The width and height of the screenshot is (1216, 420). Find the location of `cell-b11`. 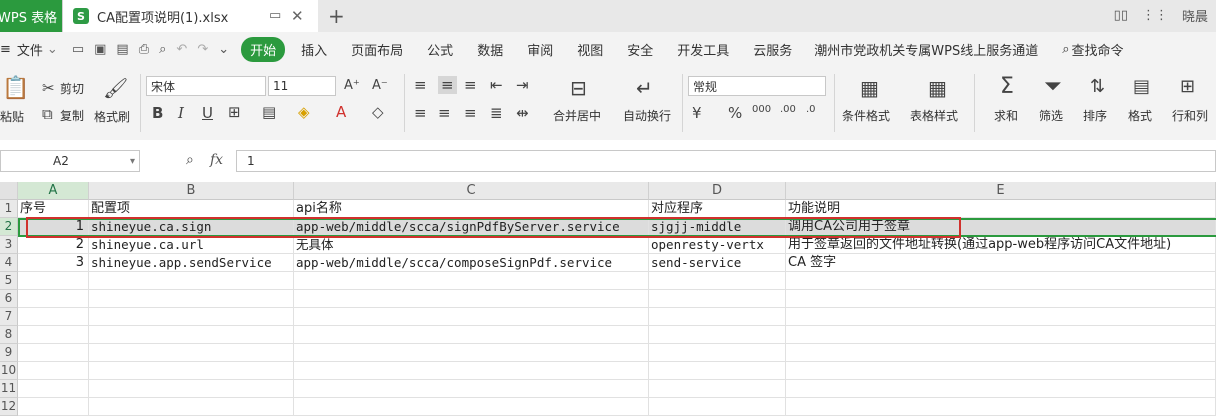

cell-b11 is located at coordinates (191, 389).